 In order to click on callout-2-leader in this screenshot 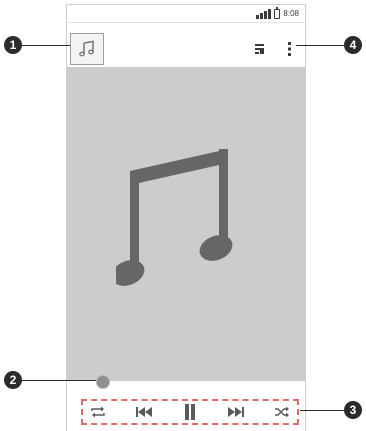, I will do `click(59, 380)`.